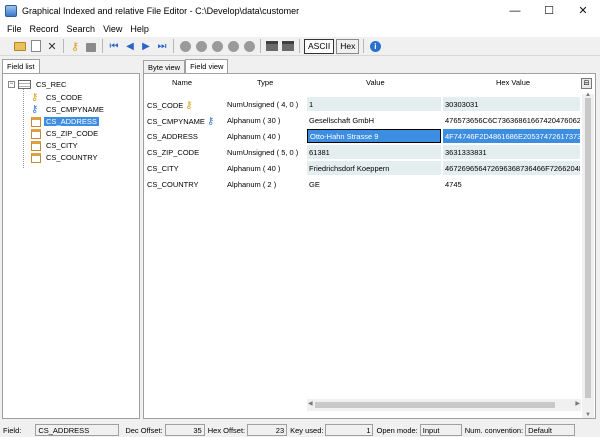 The height and width of the screenshot is (437, 600). Describe the element at coordinates (588, 248) in the screenshot. I see `vertical-scroll-thumb` at that location.